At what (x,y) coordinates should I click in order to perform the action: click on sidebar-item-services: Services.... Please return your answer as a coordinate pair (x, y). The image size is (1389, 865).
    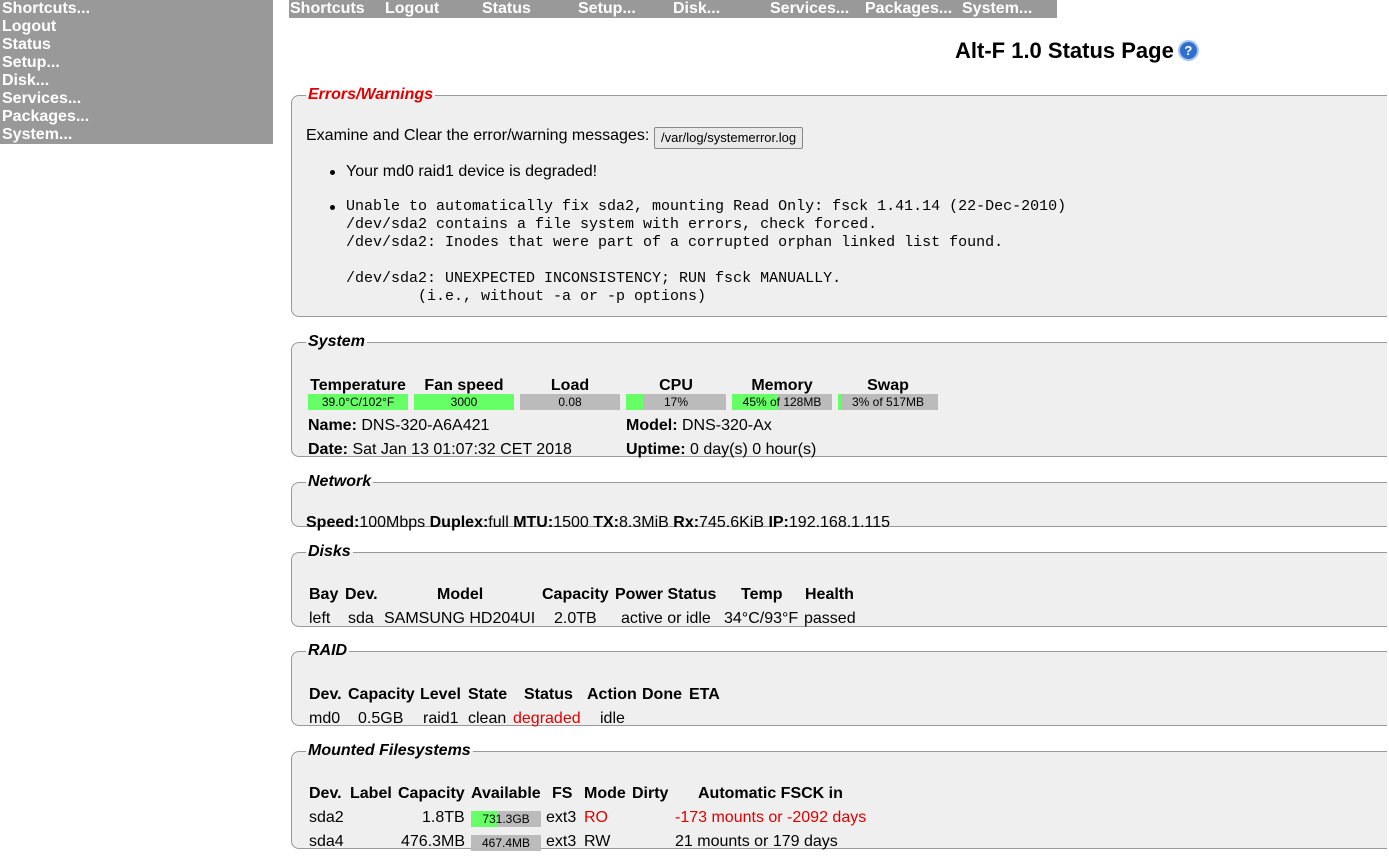
    Looking at the image, I should click on (136, 99).